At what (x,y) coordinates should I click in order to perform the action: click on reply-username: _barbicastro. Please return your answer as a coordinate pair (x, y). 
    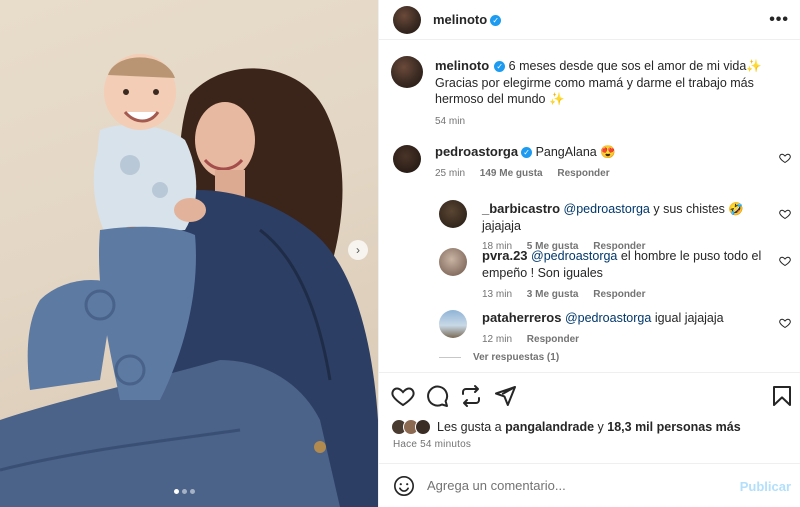
    Looking at the image, I should click on (521, 208).